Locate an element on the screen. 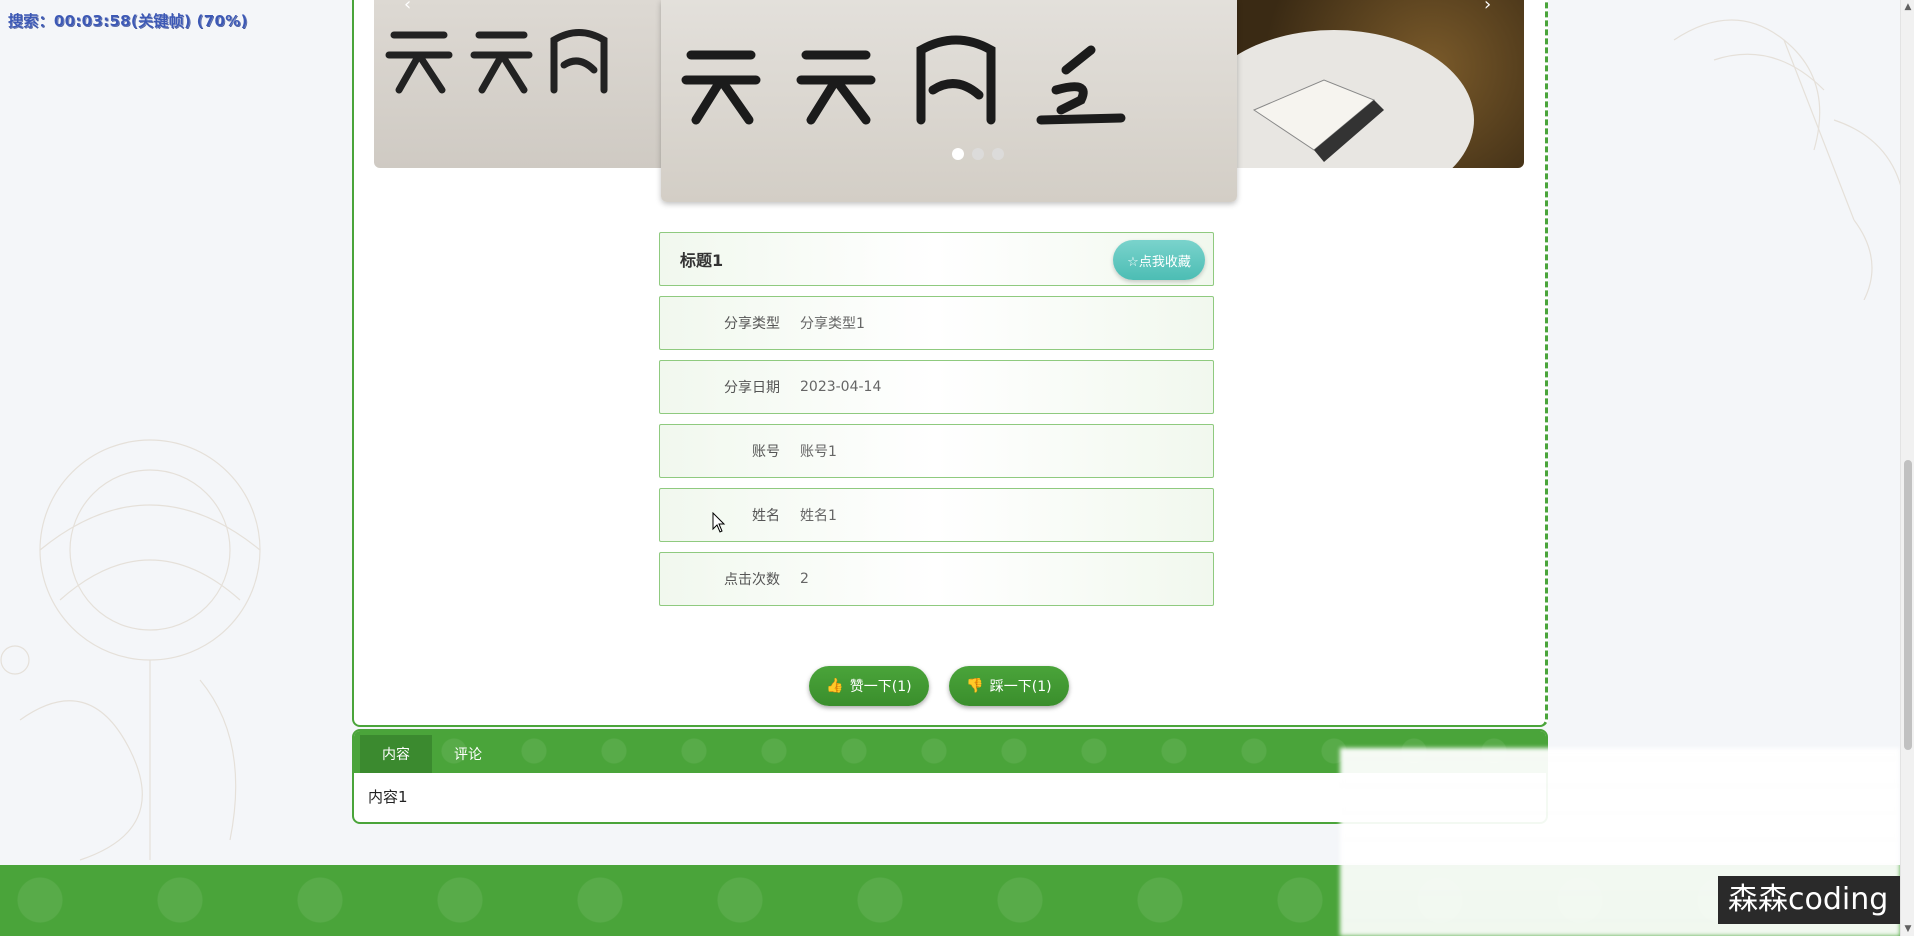 The height and width of the screenshot is (936, 1914). image-carousel: ‹ › is located at coordinates (949, 101).